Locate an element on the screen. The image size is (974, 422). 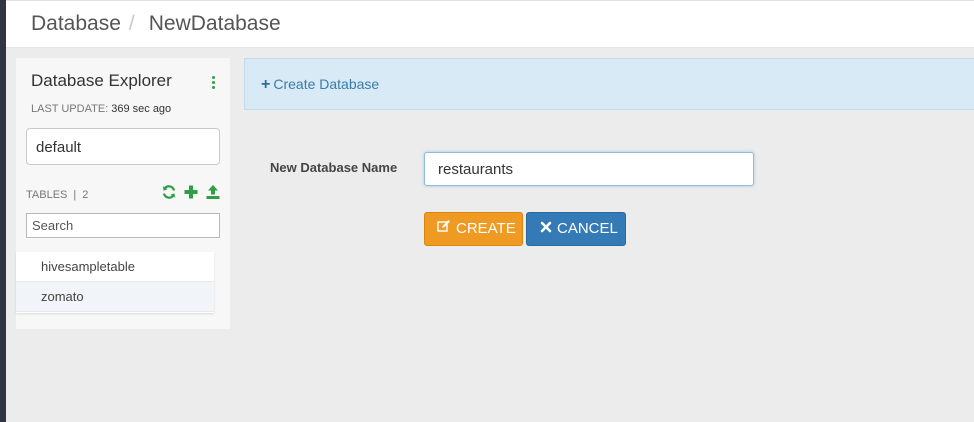
left-app-strip is located at coordinates (3, 211).